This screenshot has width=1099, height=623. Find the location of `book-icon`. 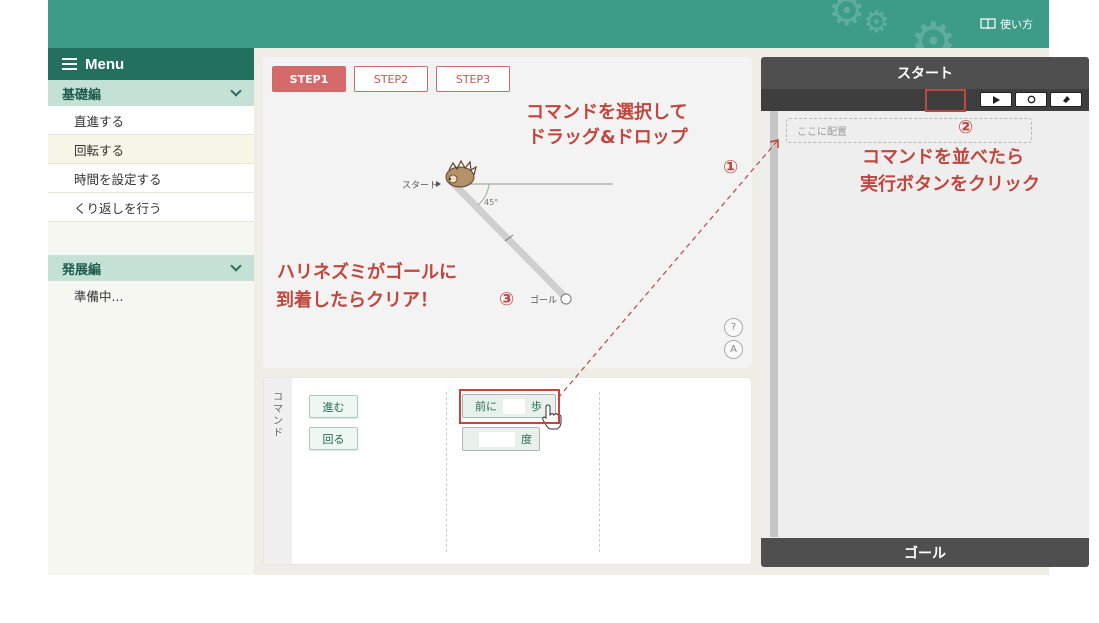

book-icon is located at coordinates (988, 24).